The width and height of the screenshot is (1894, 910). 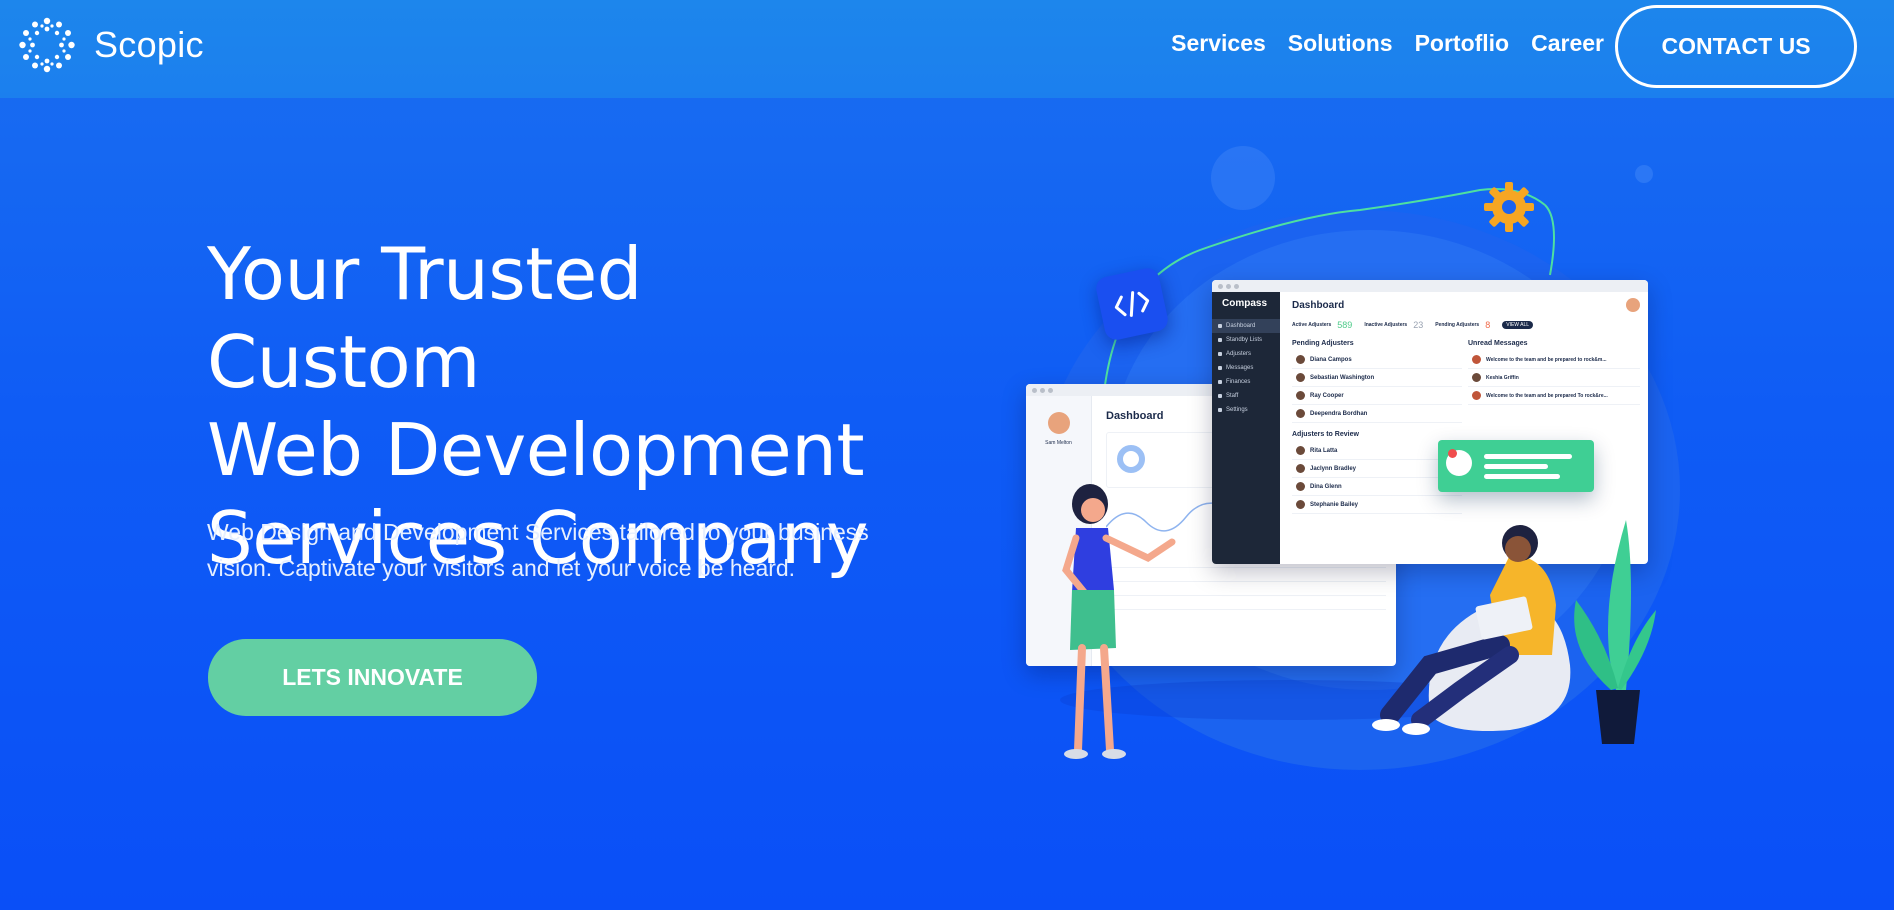 I want to click on woman-pointing-figure, so click(x=1119, y=621).